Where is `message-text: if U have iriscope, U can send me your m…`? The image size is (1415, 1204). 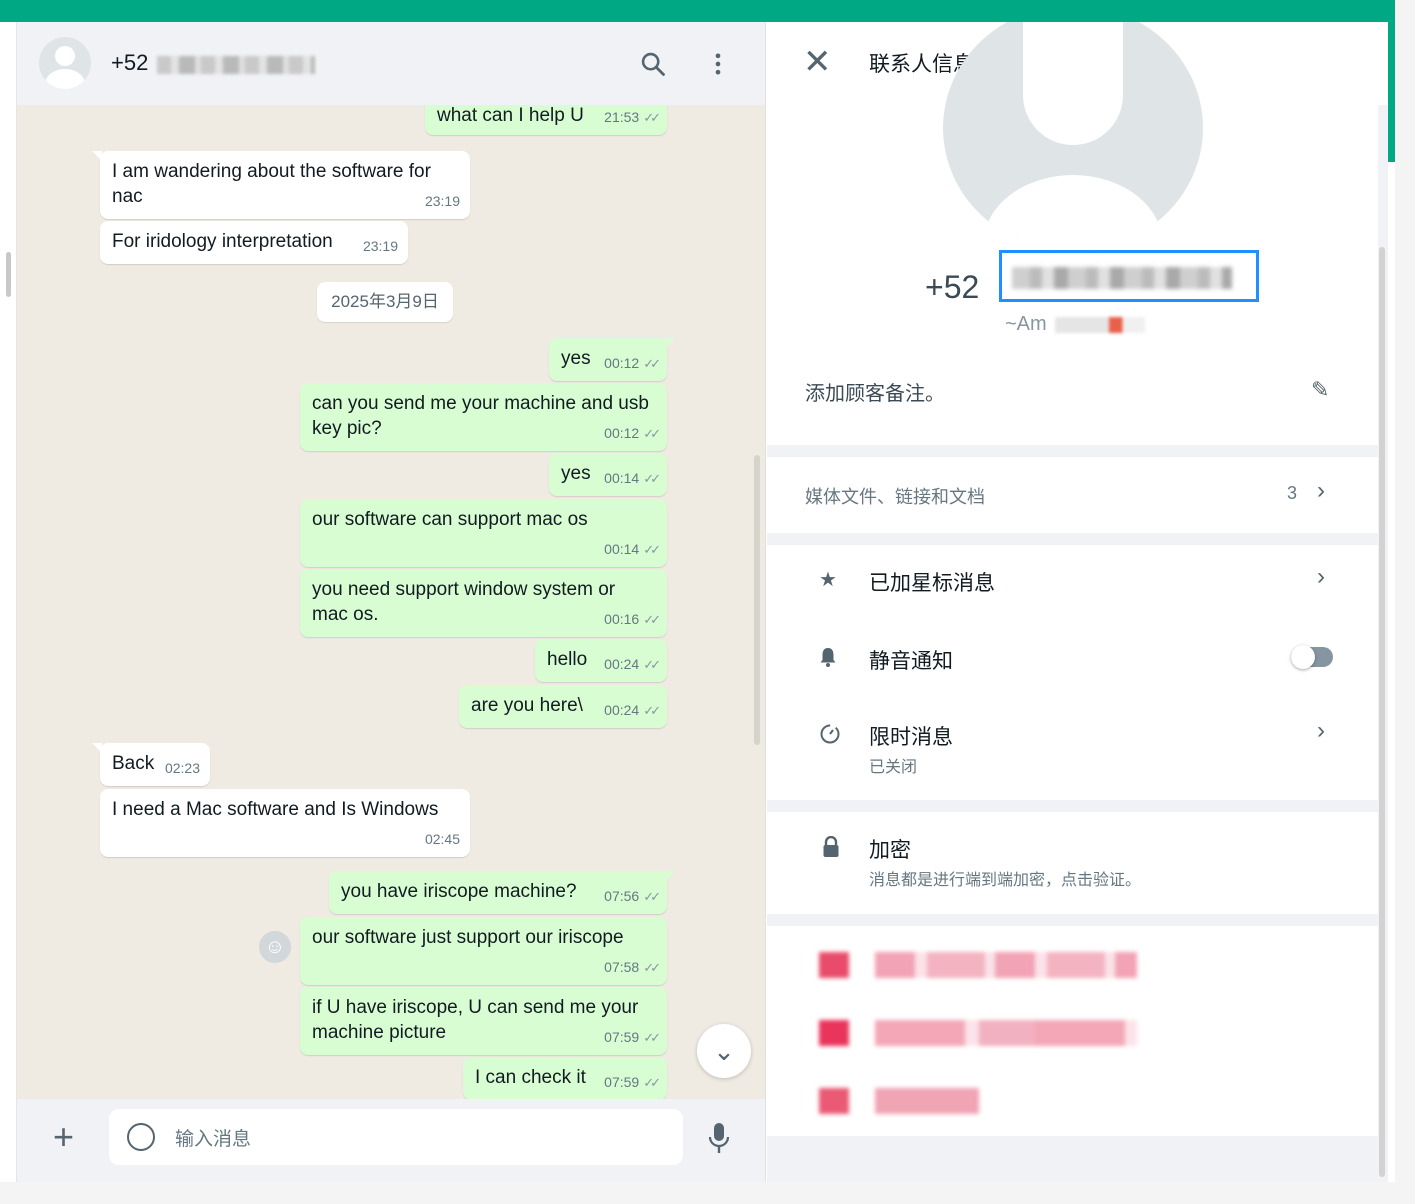 message-text: if U have iriscope, U can send me your m… is located at coordinates (475, 1020).